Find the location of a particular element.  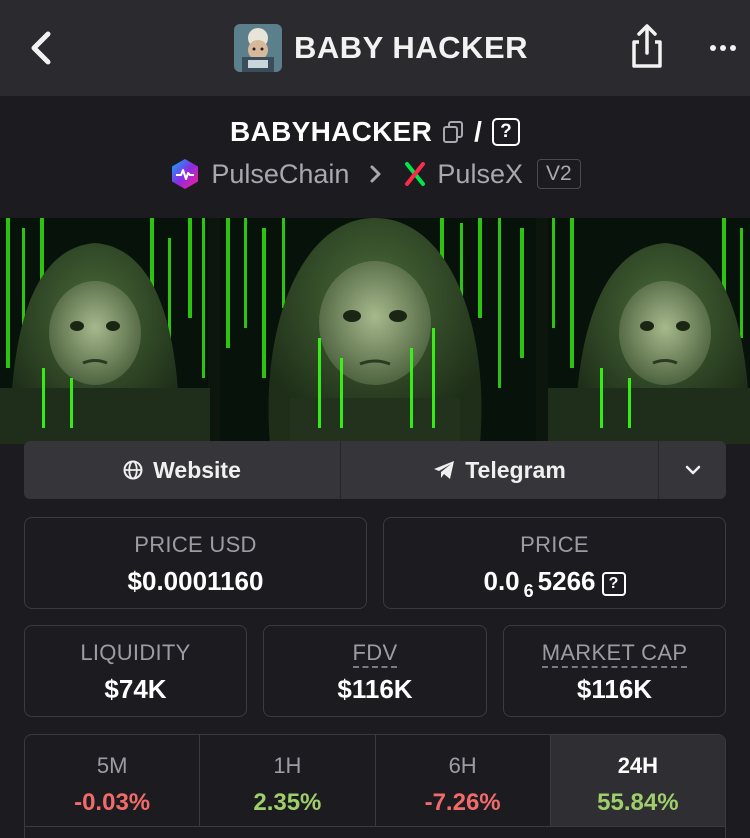

market-cap-card: MARKET CAP $116K is located at coordinates (614, 671).